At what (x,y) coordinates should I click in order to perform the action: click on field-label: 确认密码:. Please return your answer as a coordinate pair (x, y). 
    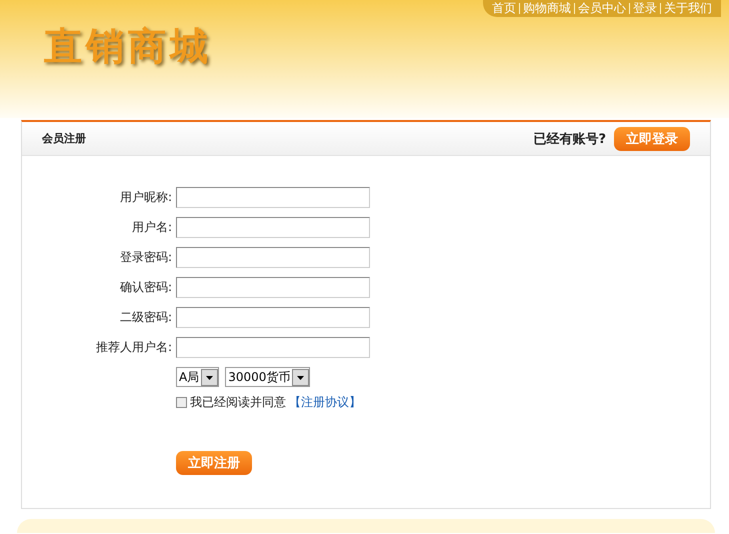
    Looking at the image, I should click on (145, 287).